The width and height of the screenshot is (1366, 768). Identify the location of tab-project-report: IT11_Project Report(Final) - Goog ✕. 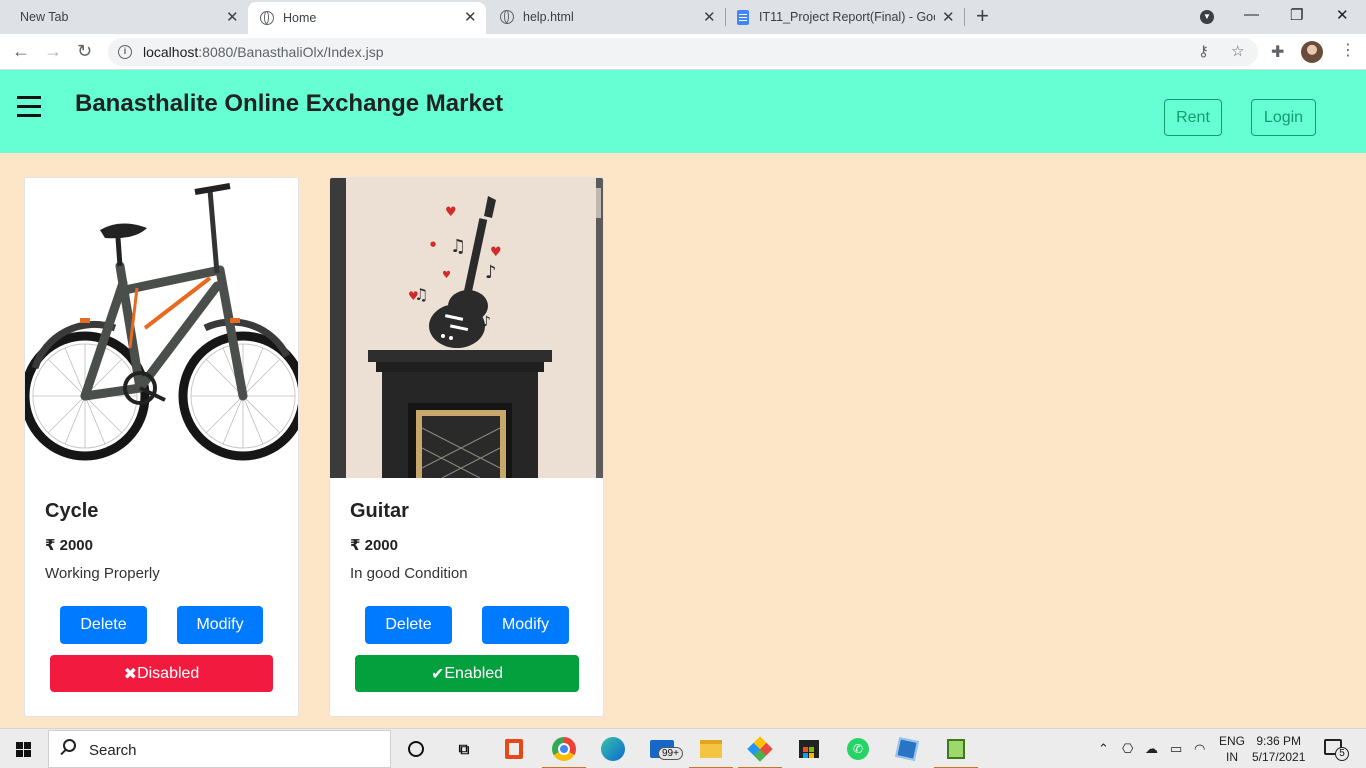
(845, 17).